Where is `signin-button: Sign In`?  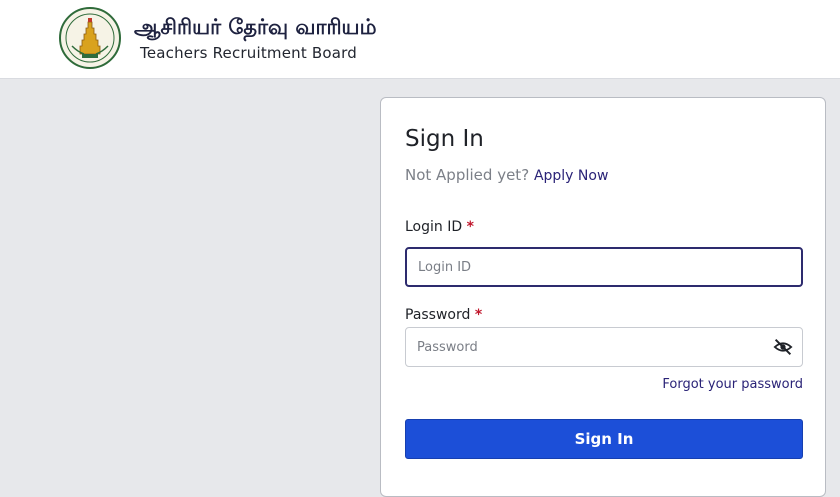
signin-button: Sign In is located at coordinates (604, 439).